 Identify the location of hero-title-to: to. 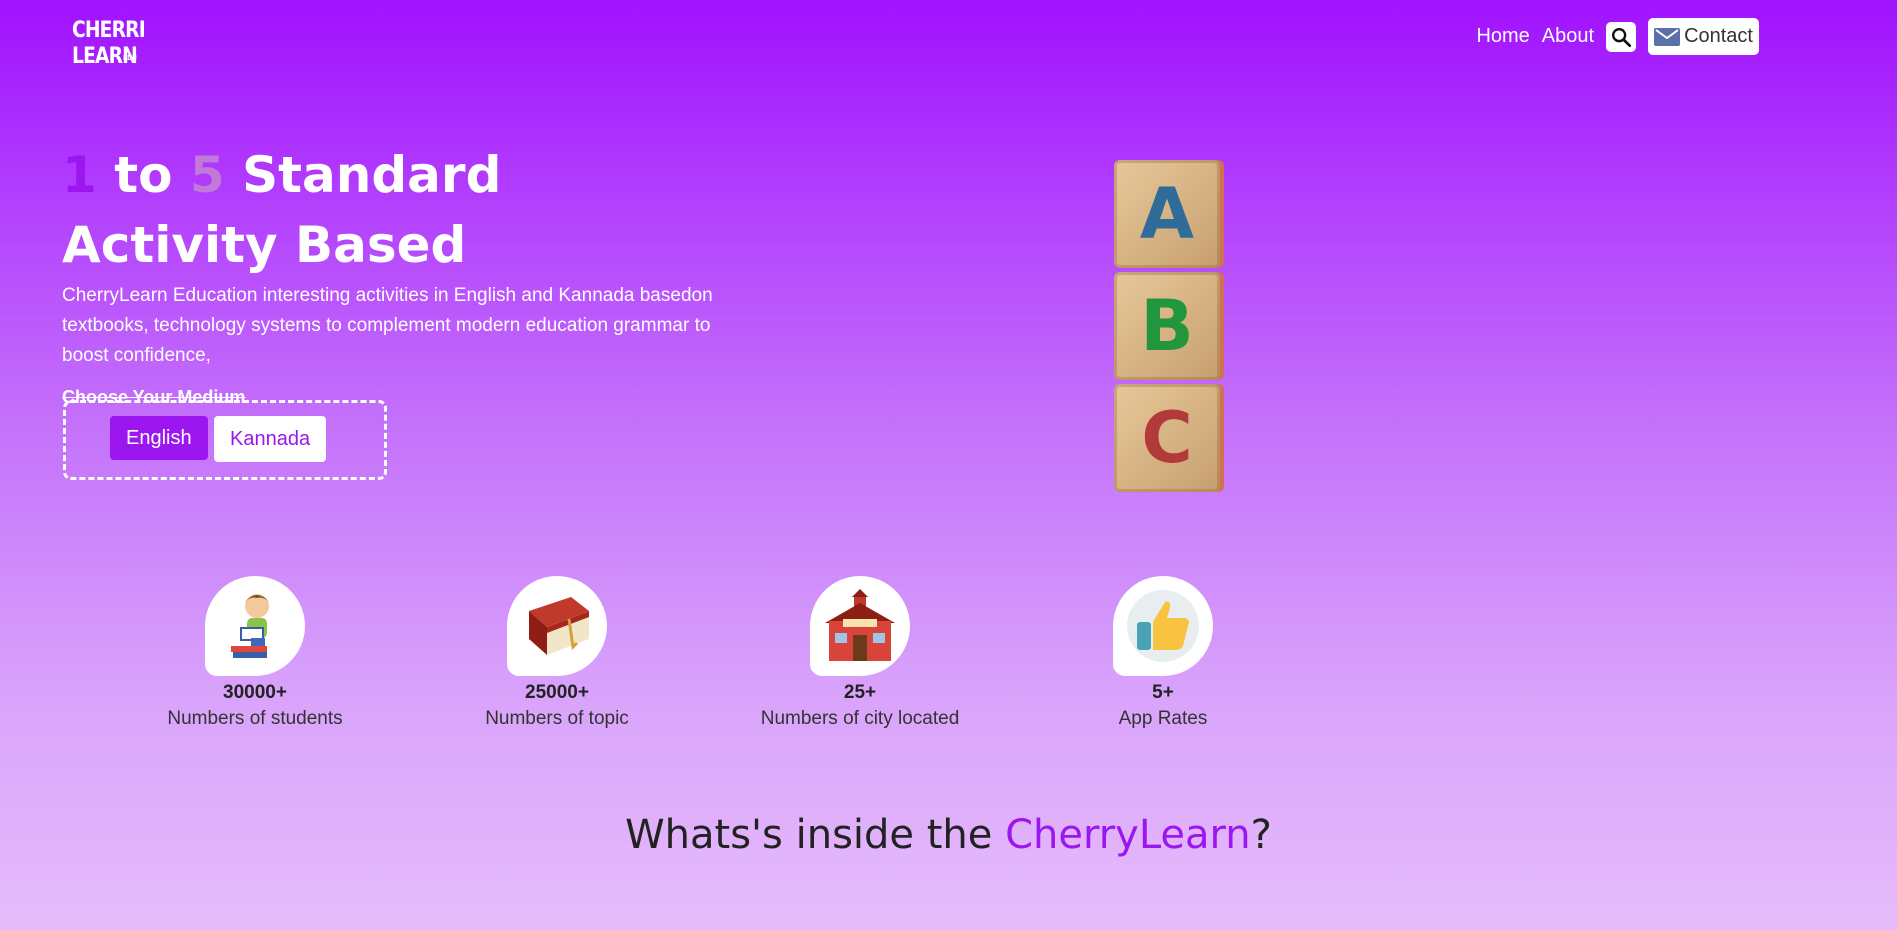
(143, 175).